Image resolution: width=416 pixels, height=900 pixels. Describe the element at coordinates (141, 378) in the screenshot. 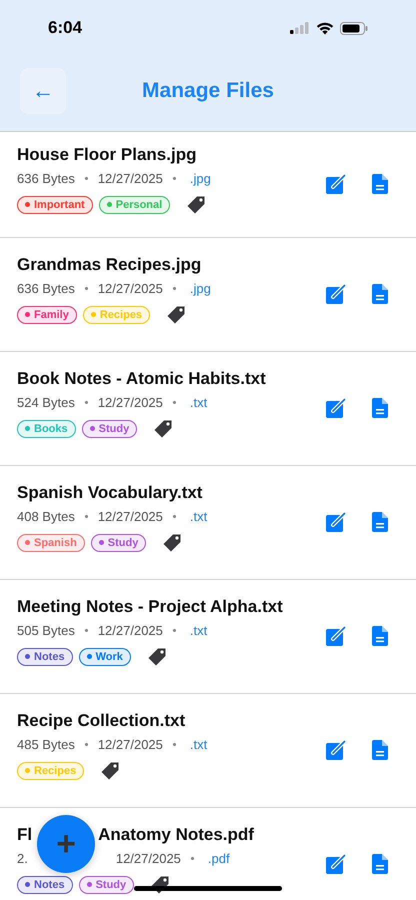

I see `file-name: Book Notes - Atomic Habits.txt` at that location.